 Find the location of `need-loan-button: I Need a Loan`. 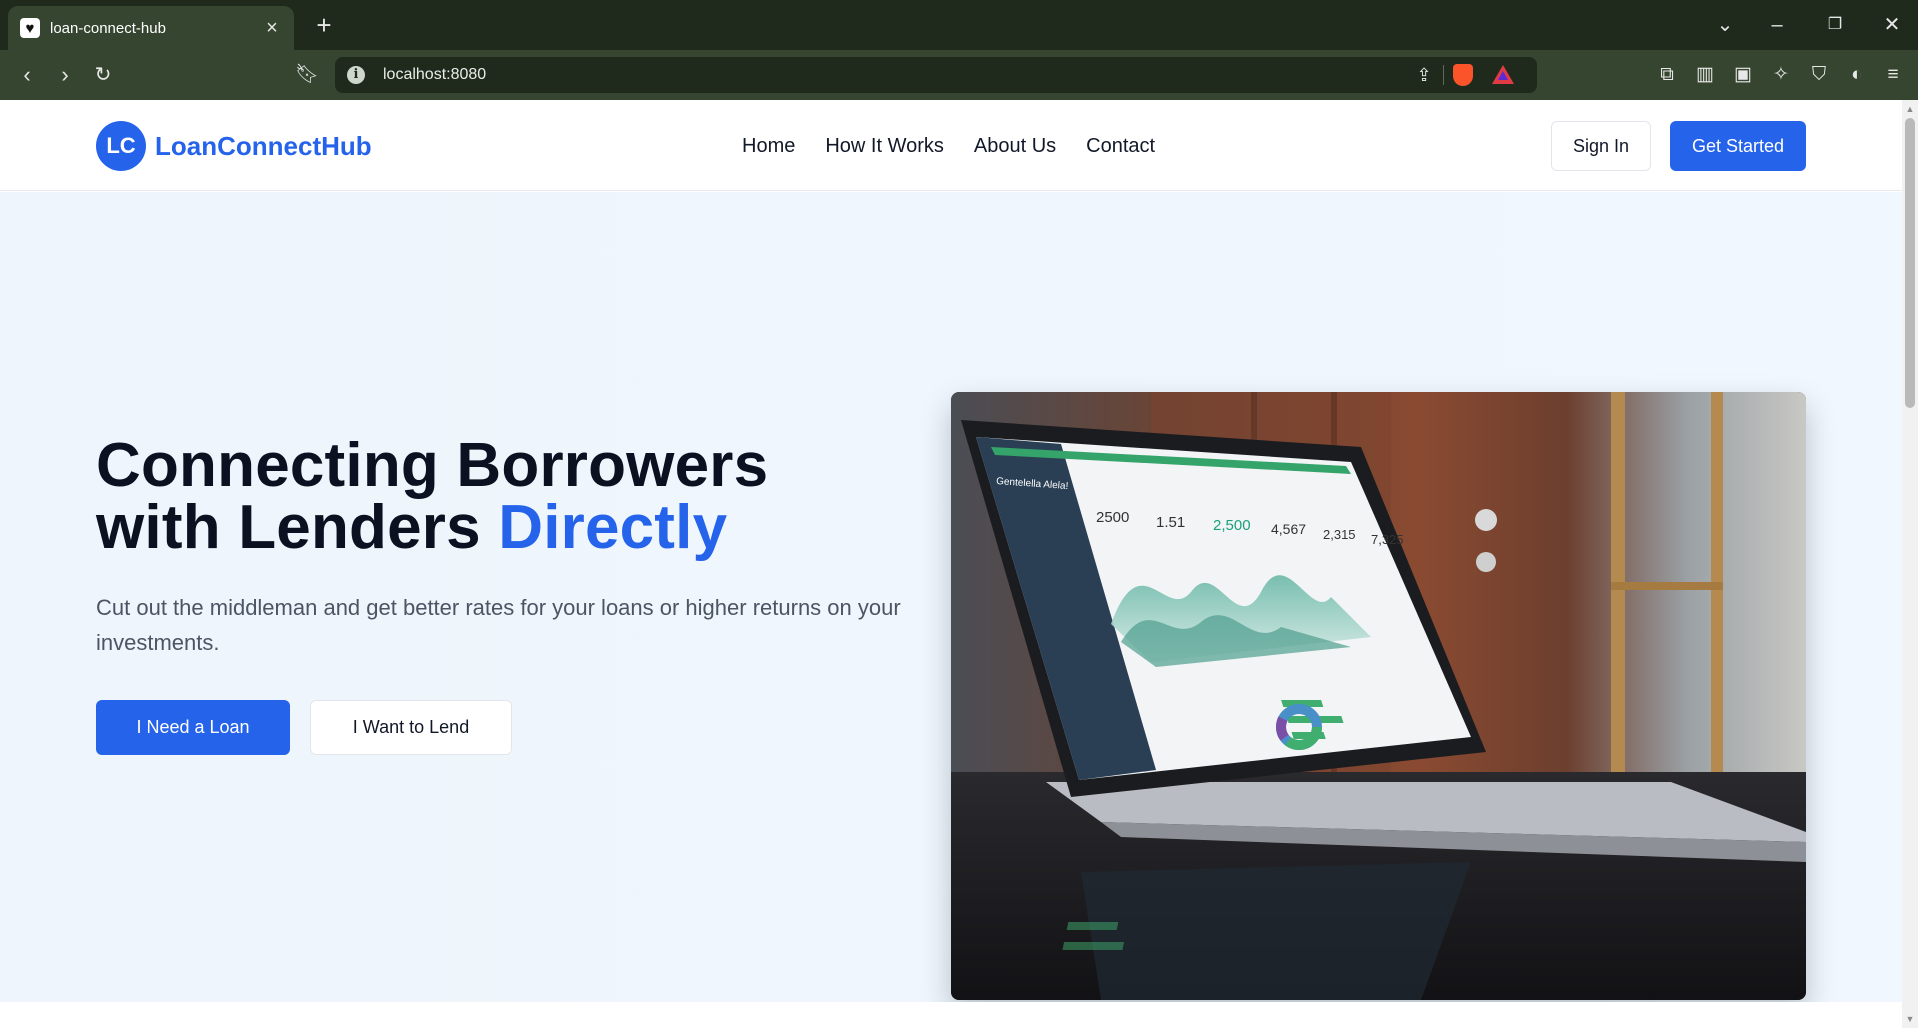

need-loan-button: I Need a Loan is located at coordinates (193, 727).